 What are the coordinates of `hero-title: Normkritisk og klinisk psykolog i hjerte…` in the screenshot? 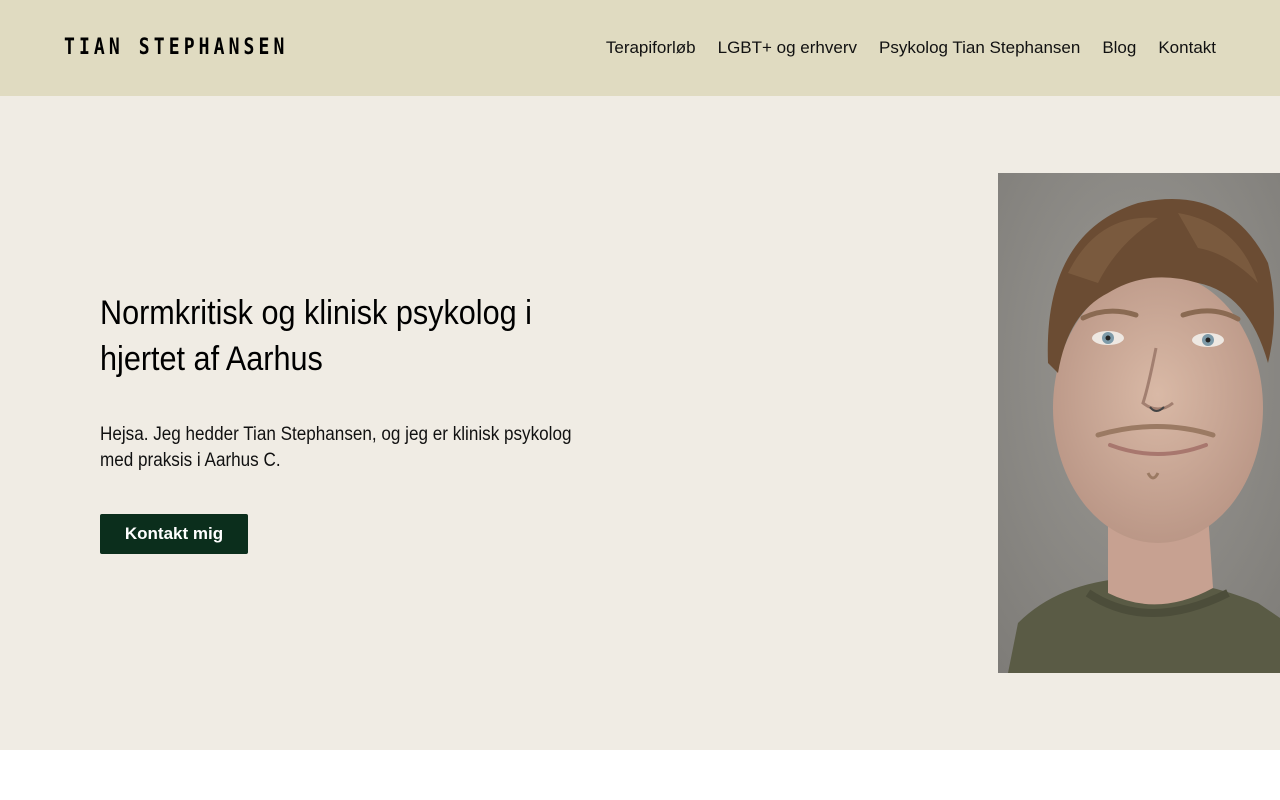 It's located at (316, 336).